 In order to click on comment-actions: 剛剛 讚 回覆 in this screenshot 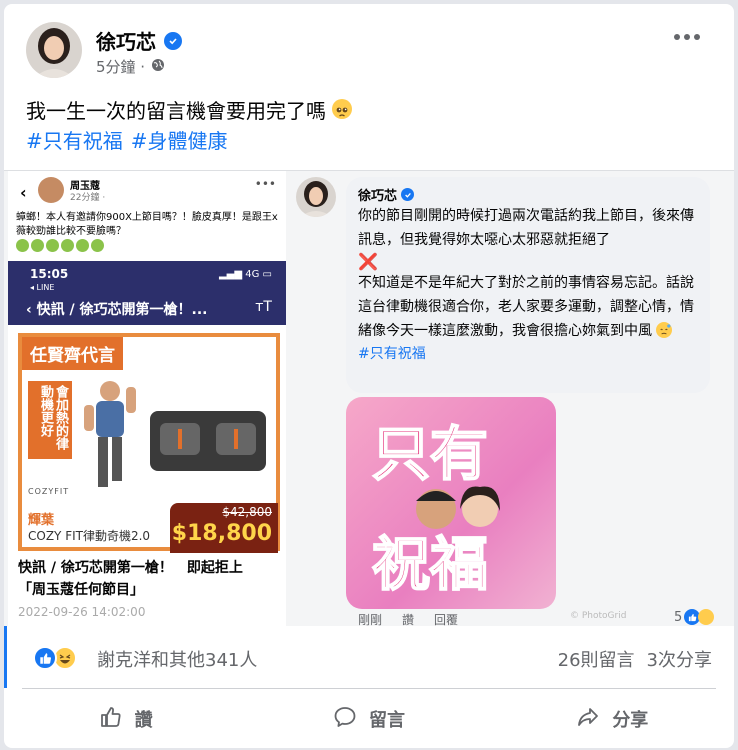, I will do `click(408, 618)`.